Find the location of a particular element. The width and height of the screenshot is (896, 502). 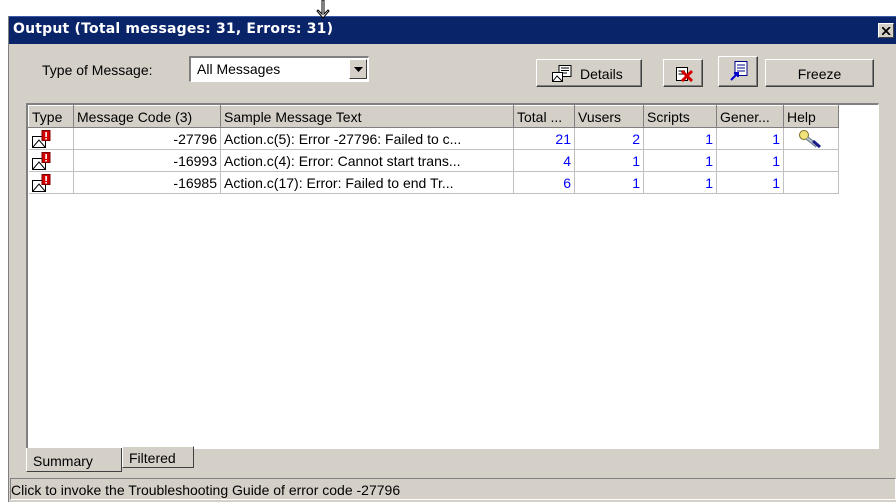

details-label: Details is located at coordinates (601, 74).